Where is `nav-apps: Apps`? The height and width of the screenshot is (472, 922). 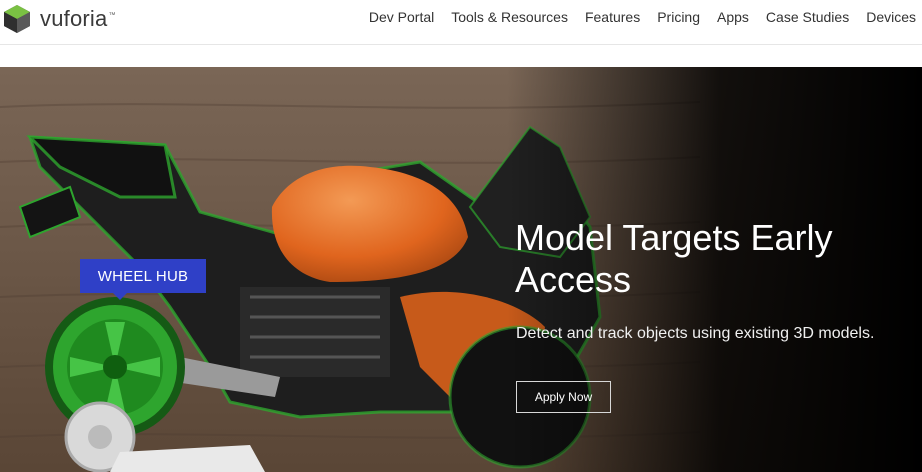 nav-apps: Apps is located at coordinates (733, 17).